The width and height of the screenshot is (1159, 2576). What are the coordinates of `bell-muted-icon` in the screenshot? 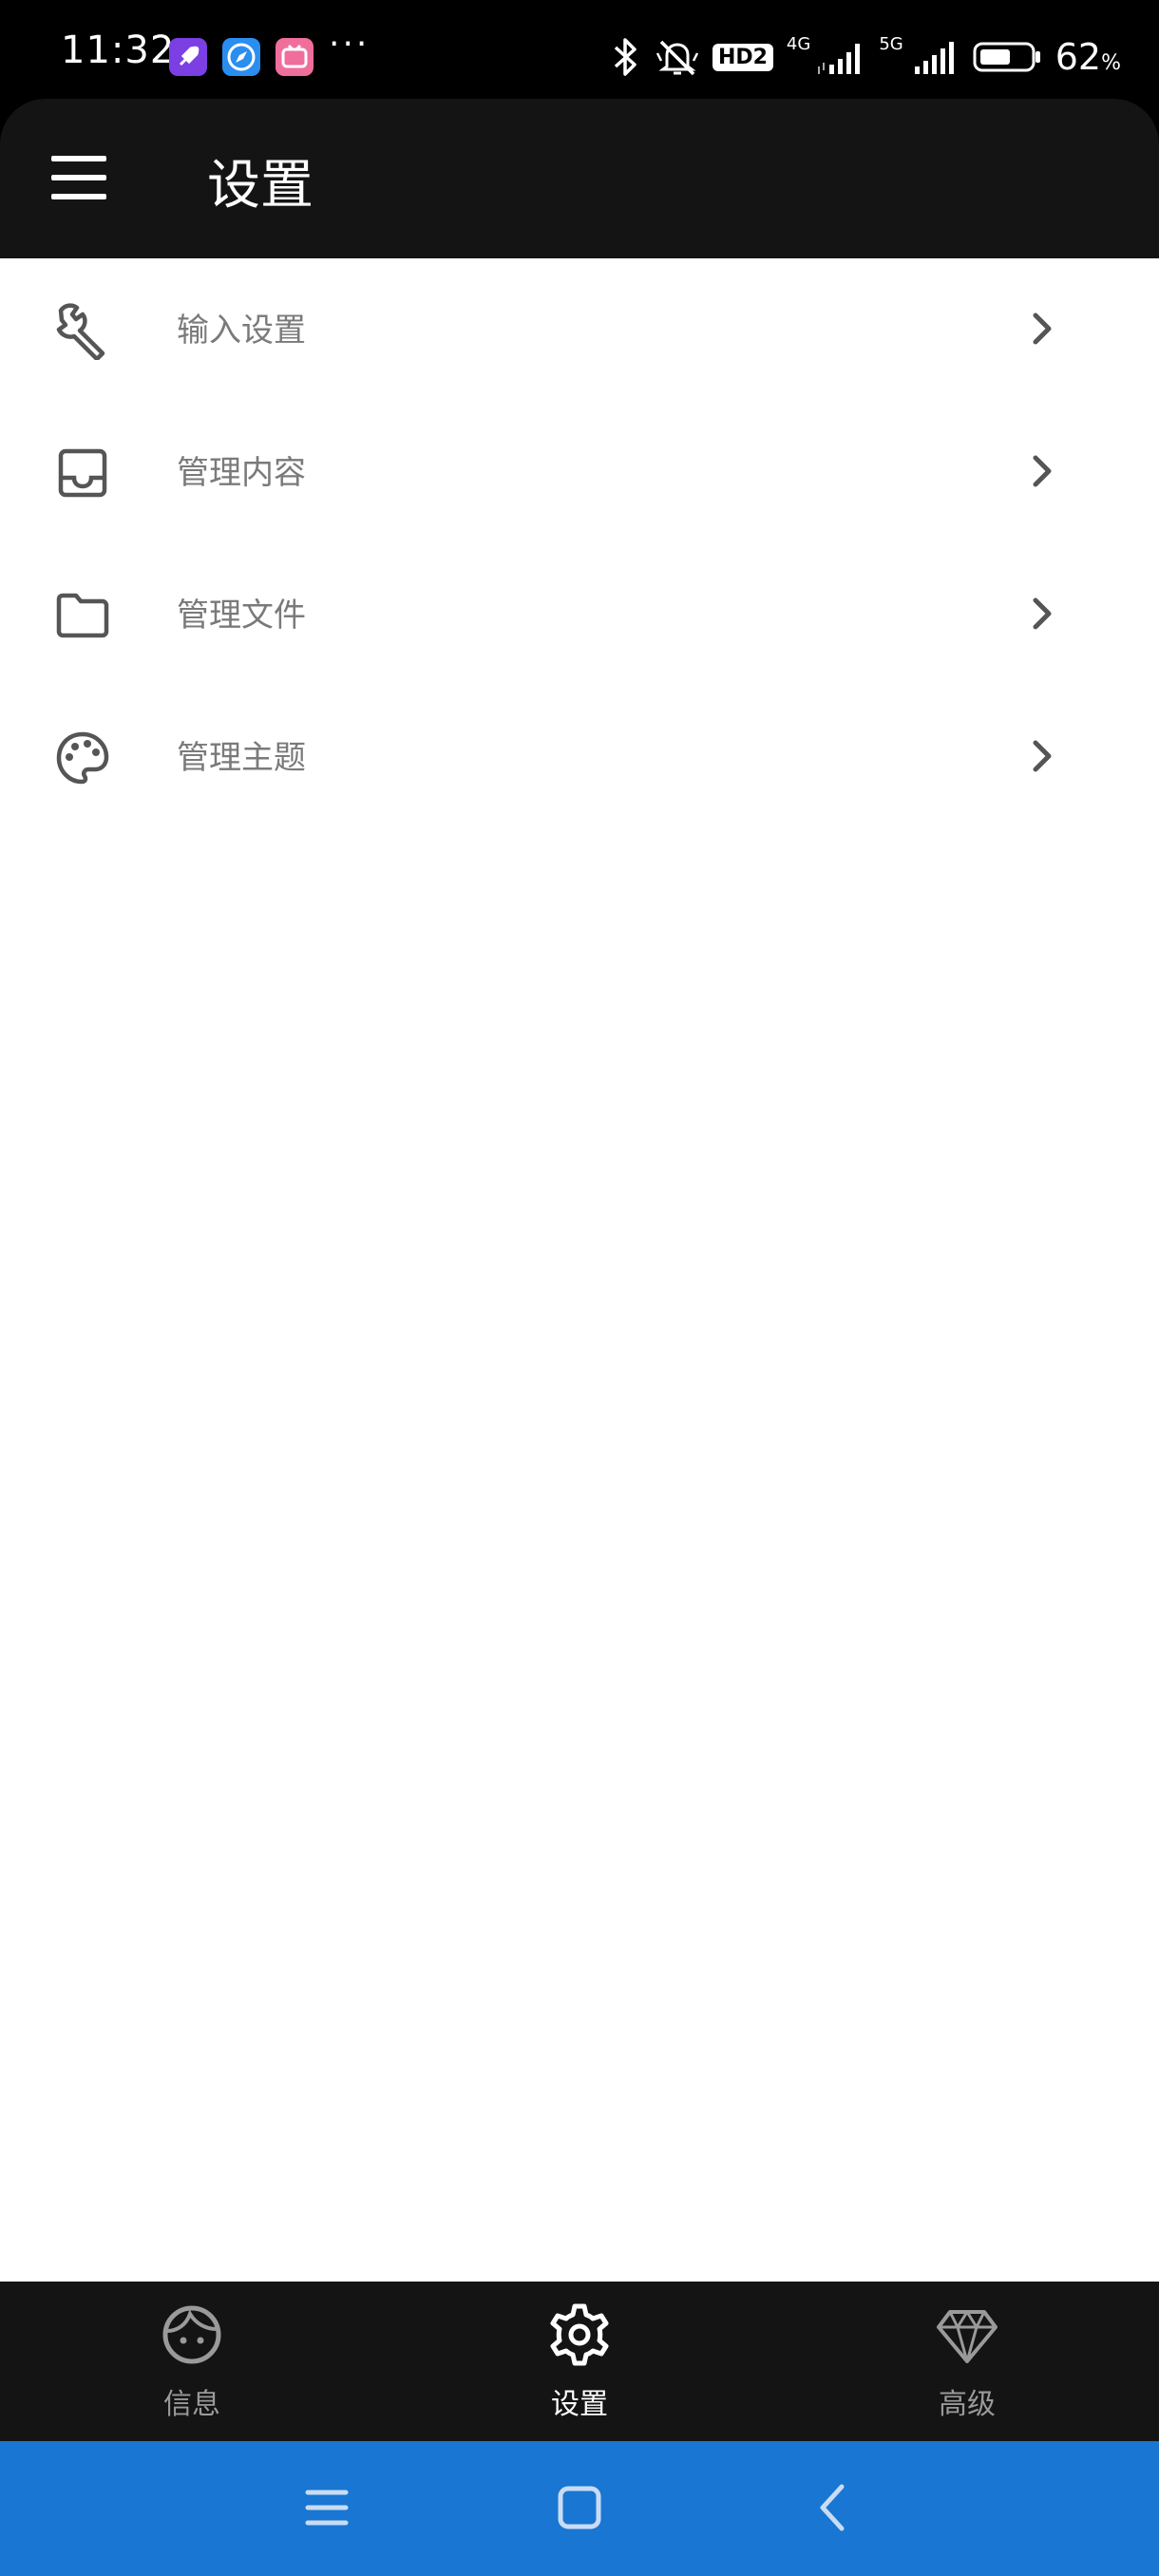 It's located at (677, 58).